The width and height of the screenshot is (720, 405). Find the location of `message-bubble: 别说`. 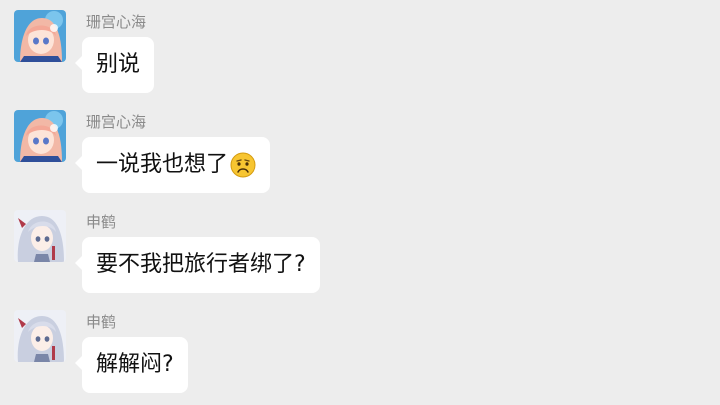

message-bubble: 别说 is located at coordinates (114, 65).